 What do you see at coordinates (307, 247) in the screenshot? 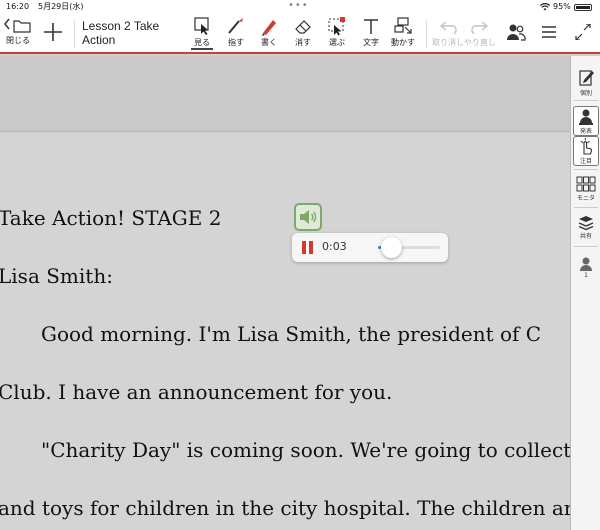
I see `pause-icon` at bounding box center [307, 247].